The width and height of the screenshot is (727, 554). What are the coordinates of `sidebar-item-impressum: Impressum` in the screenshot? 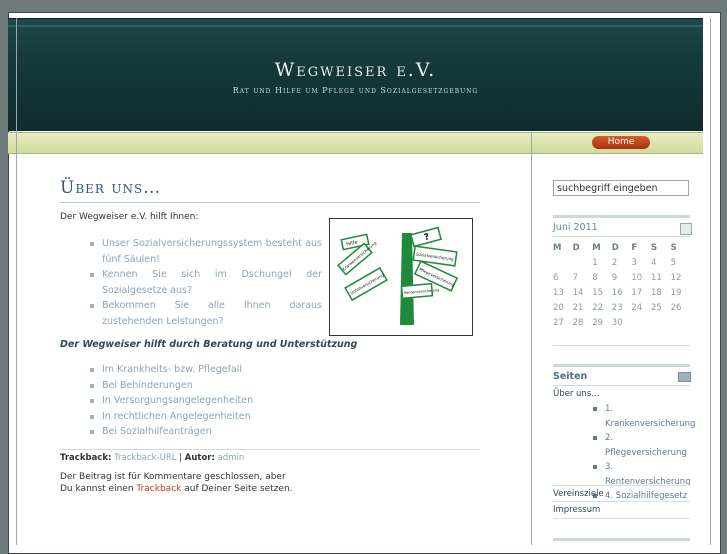 It's located at (576, 510).